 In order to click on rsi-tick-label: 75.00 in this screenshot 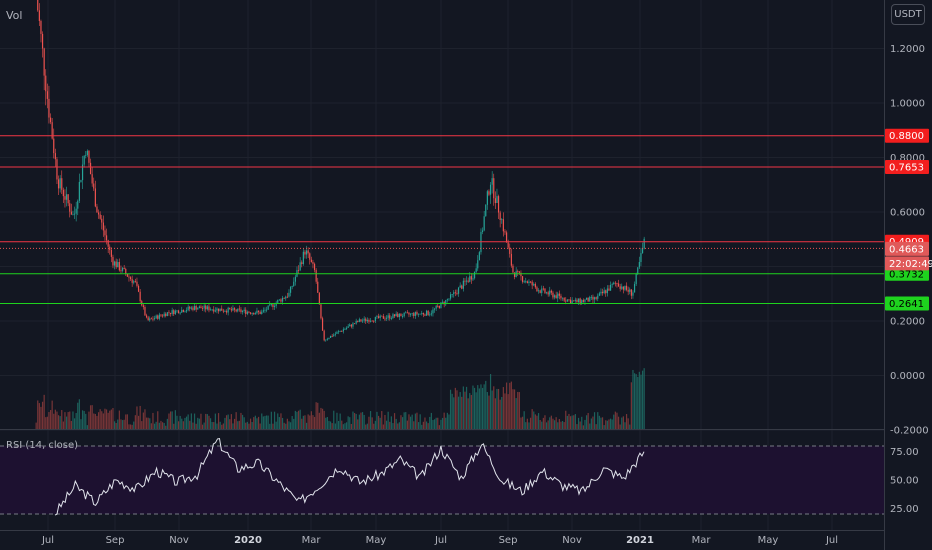, I will do `click(904, 452)`.